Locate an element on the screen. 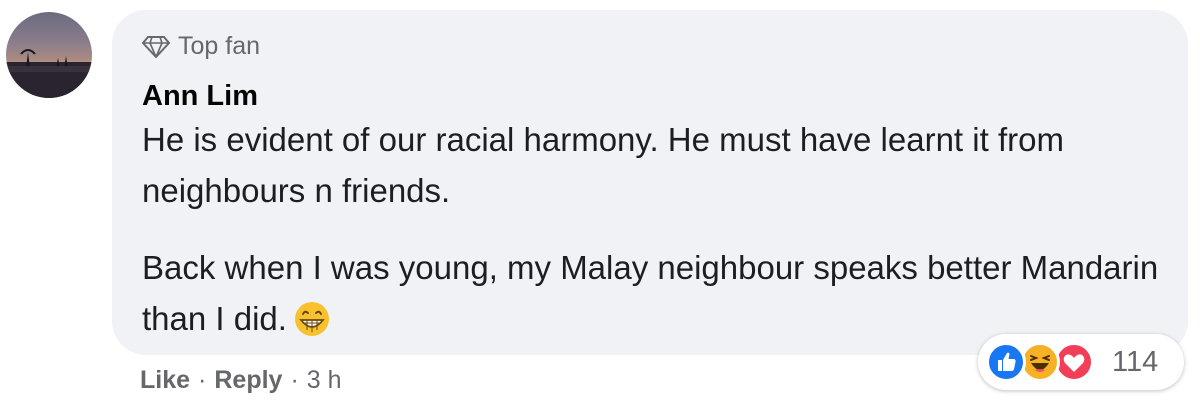 The height and width of the screenshot is (419, 1200). avatar is located at coordinates (49, 55).